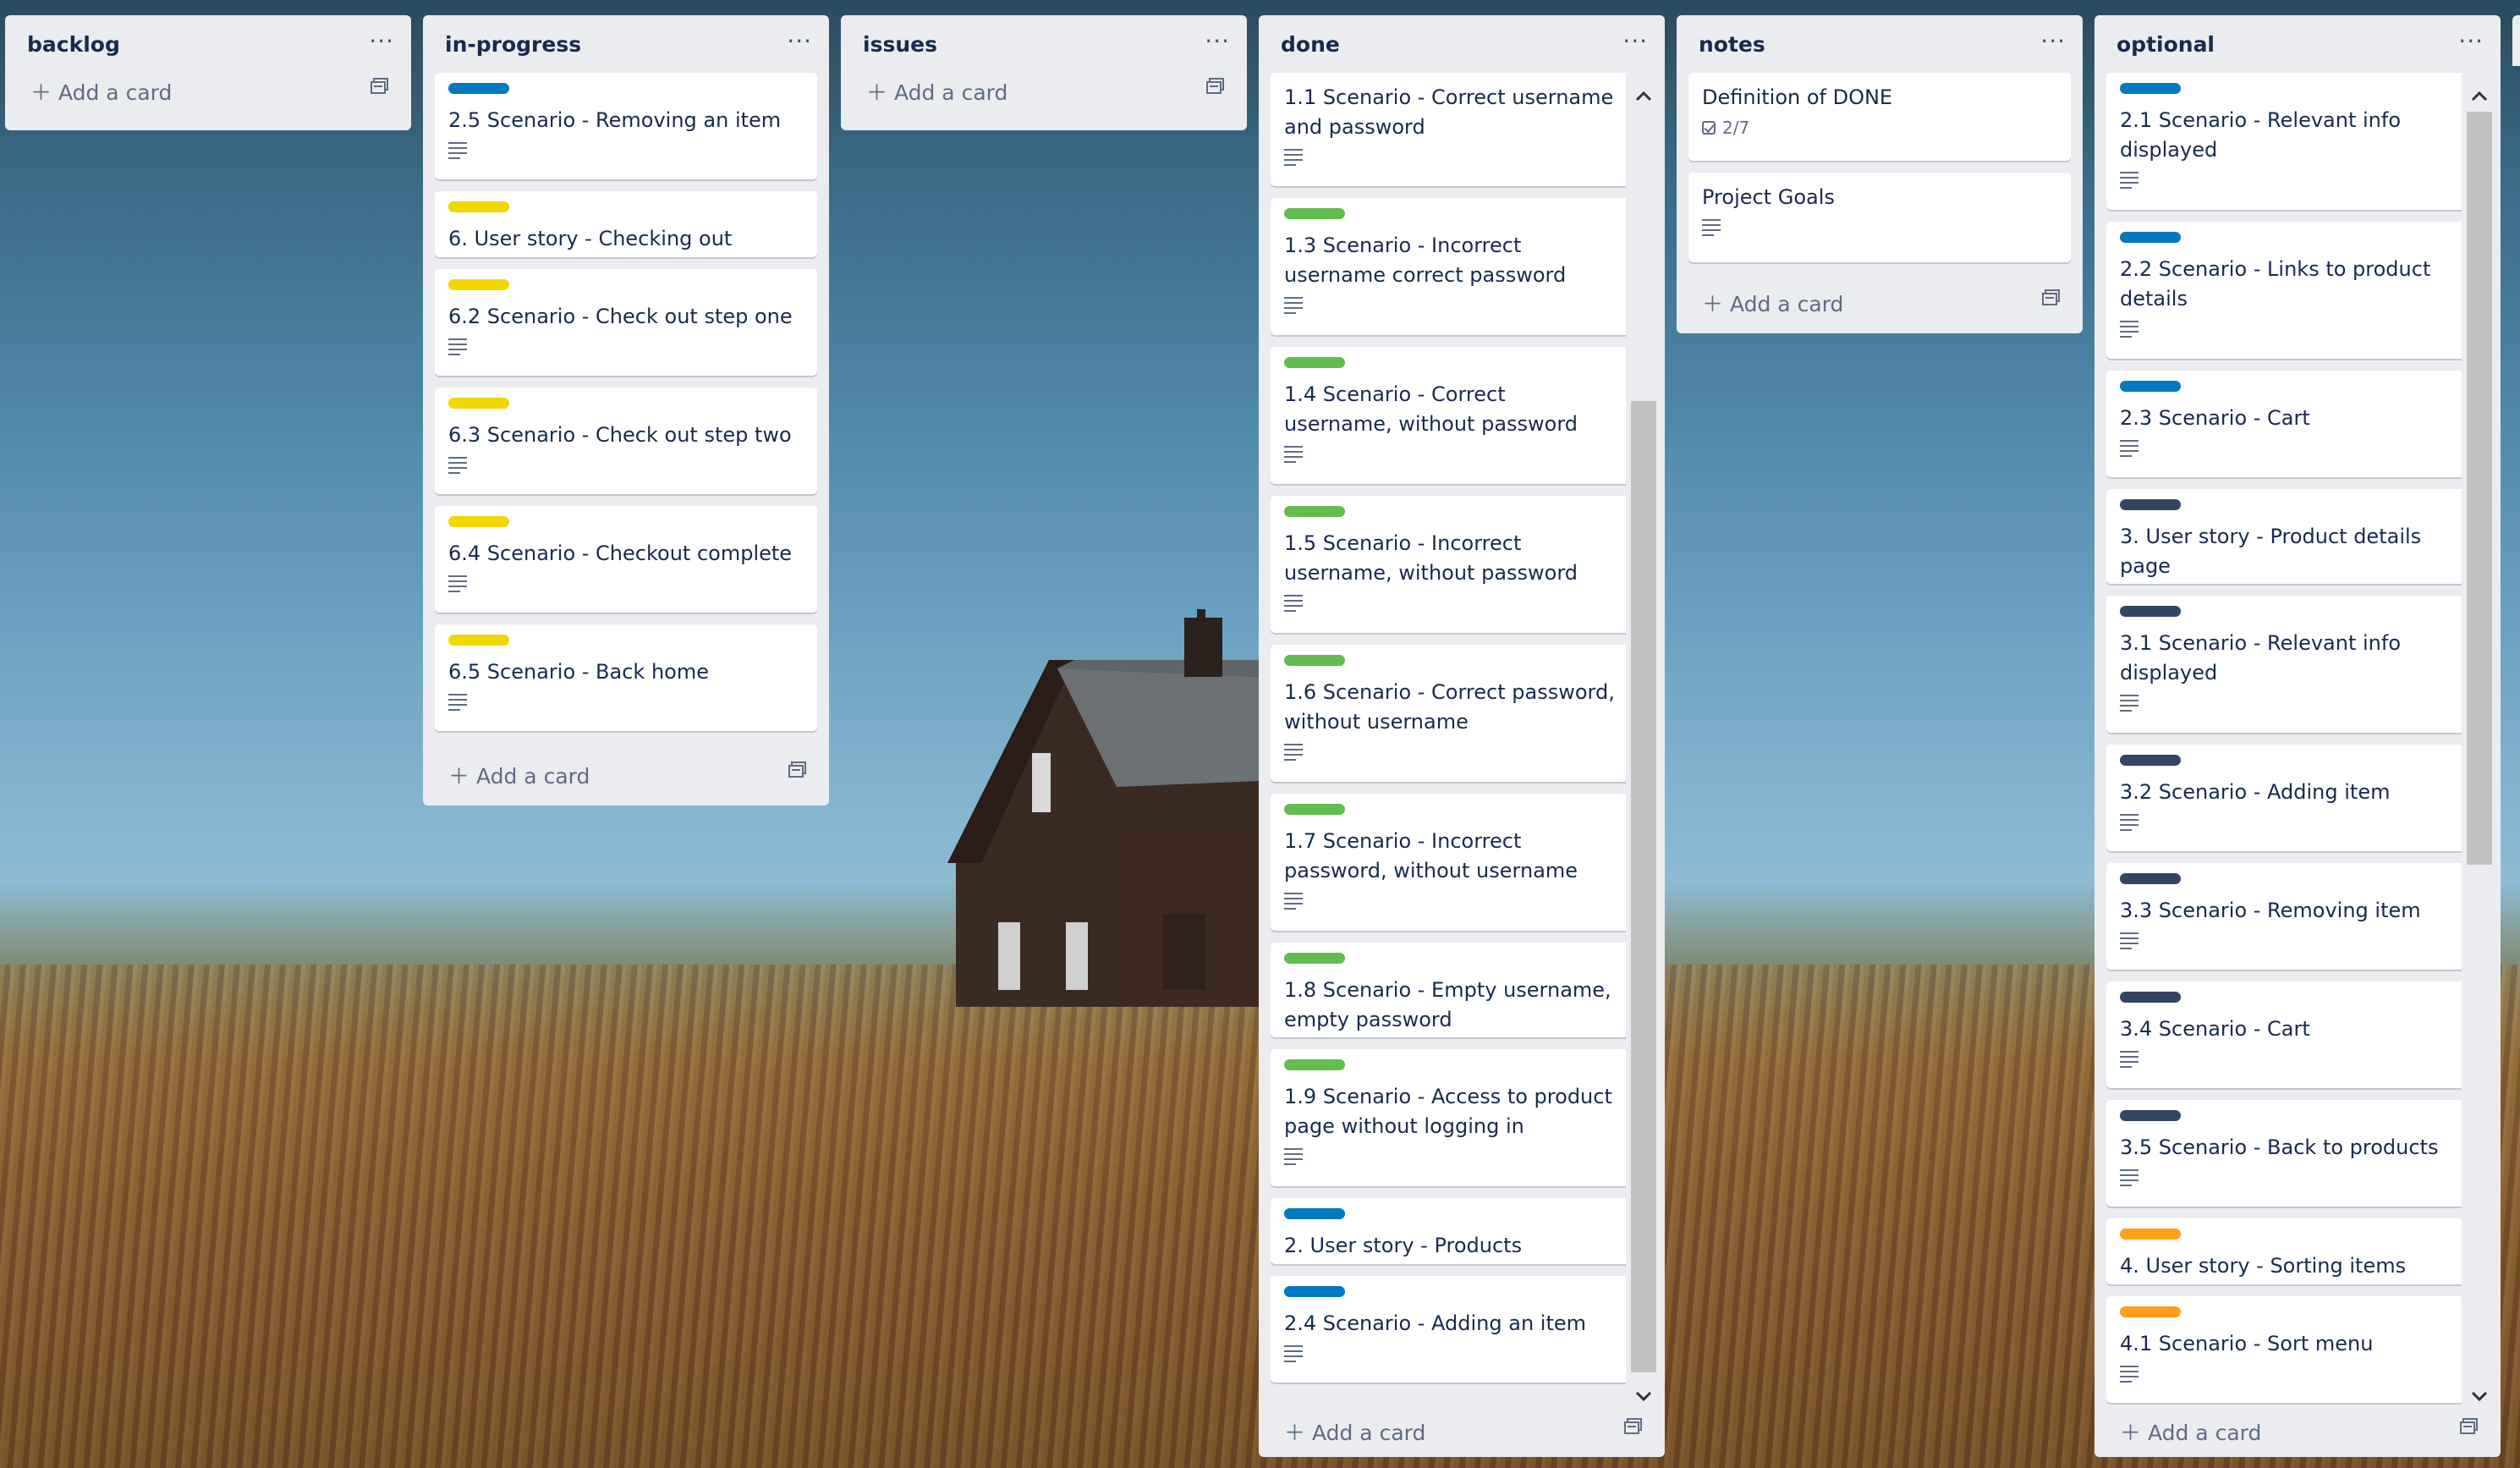 Image resolution: width=2520 pixels, height=1468 pixels. What do you see at coordinates (2285, 290) in the screenshot?
I see `card: 2.2 Scenario - Links to product details` at bounding box center [2285, 290].